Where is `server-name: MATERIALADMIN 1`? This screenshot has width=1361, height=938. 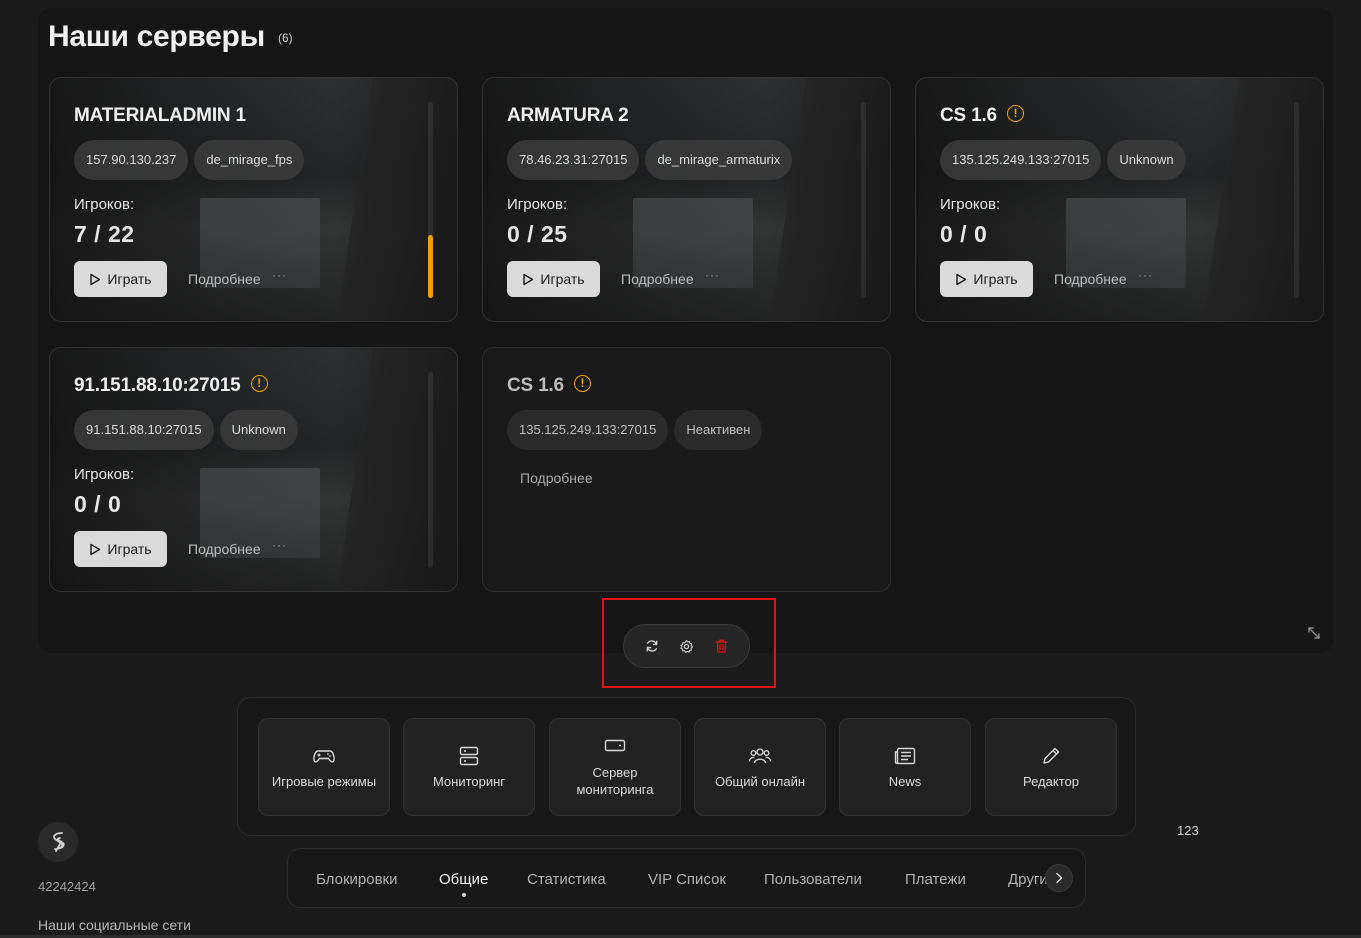 server-name: MATERIALADMIN 1 is located at coordinates (160, 115).